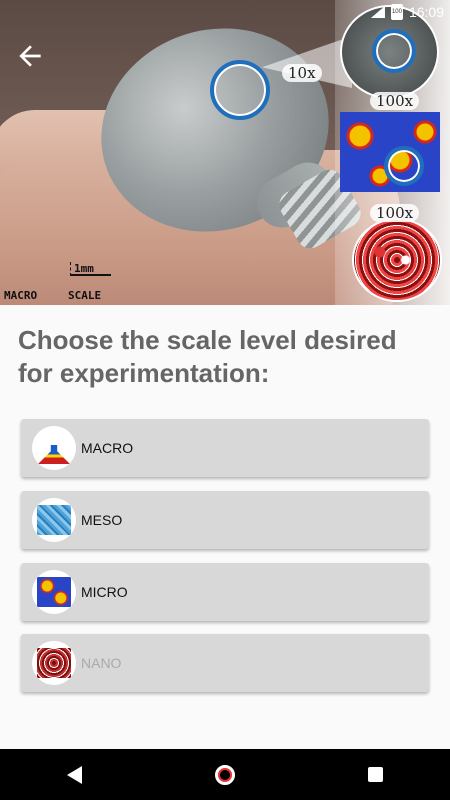  Describe the element at coordinates (225, 663) in the screenshot. I see `option-nano: NANO` at that location.